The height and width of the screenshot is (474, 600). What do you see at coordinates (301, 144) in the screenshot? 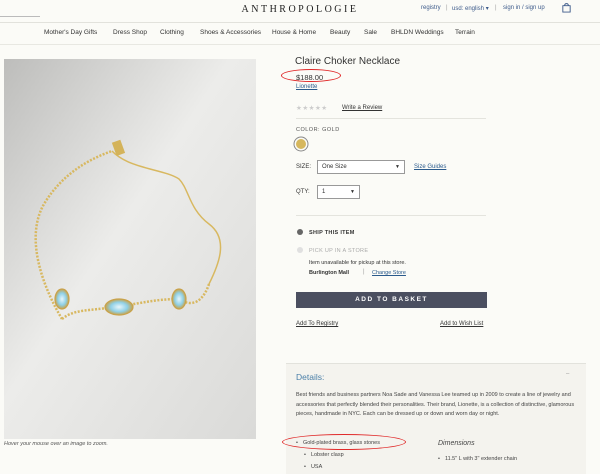
I see `color-swatch-gold` at bounding box center [301, 144].